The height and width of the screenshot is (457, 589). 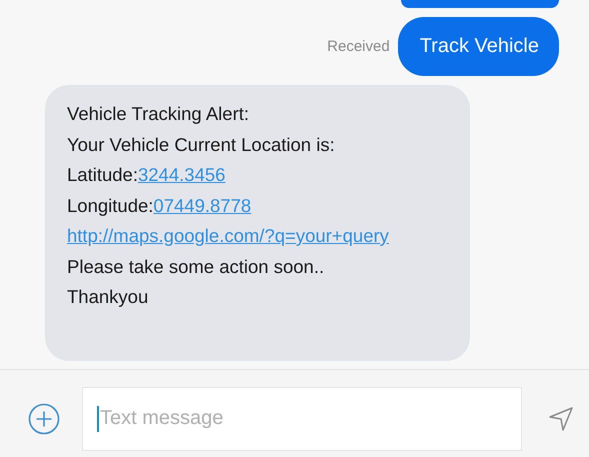 I want to click on sent-message-bubble: Track Vehicle, so click(x=478, y=46).